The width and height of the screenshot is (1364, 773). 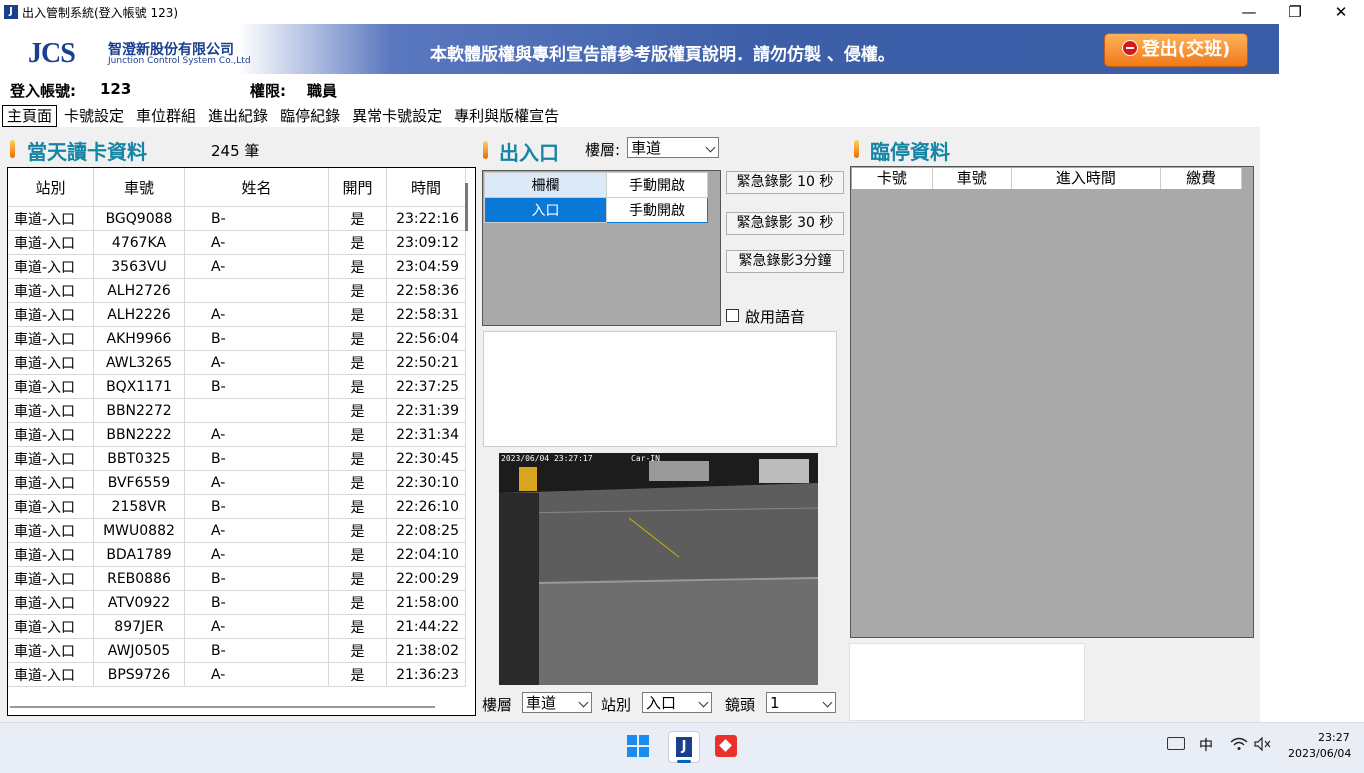 I want to click on camera-view: 2023/06/04 23:27:17 Car-IN, so click(x=658, y=569).